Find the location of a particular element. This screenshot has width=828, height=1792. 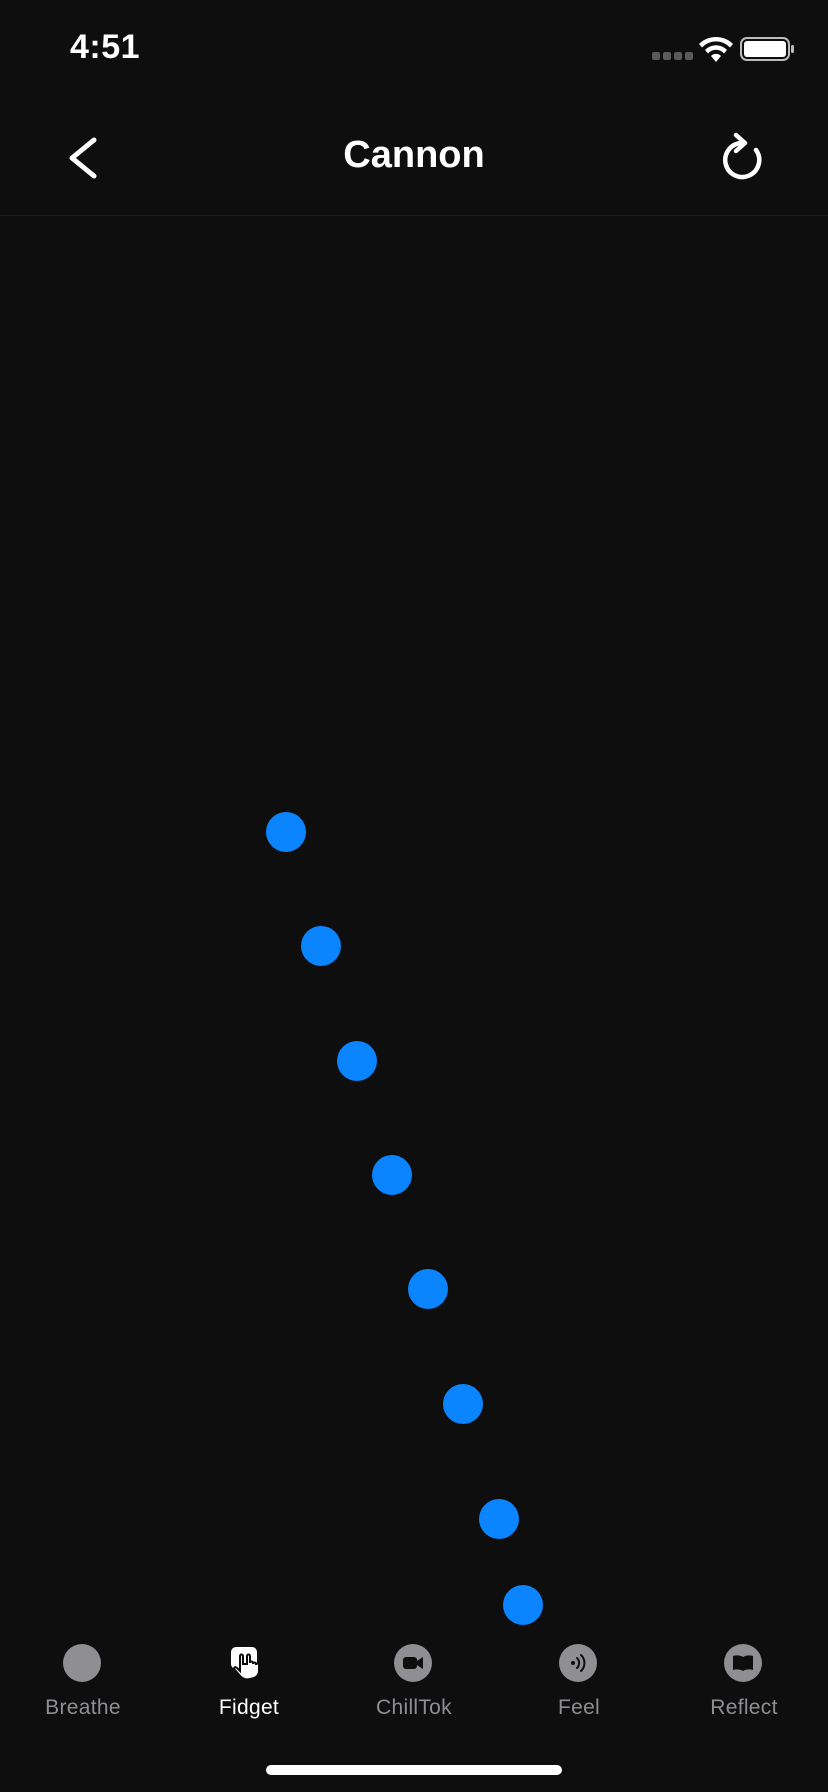

tab-label: Breathe is located at coordinates (83, 1707).